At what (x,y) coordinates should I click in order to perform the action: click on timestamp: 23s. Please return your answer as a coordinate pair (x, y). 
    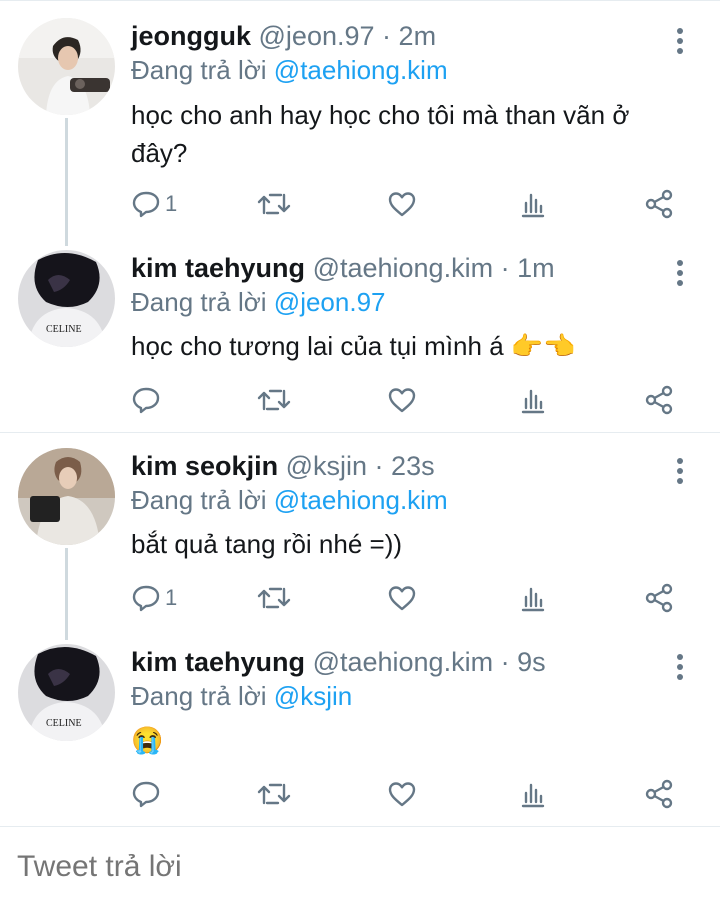
    Looking at the image, I should click on (413, 466).